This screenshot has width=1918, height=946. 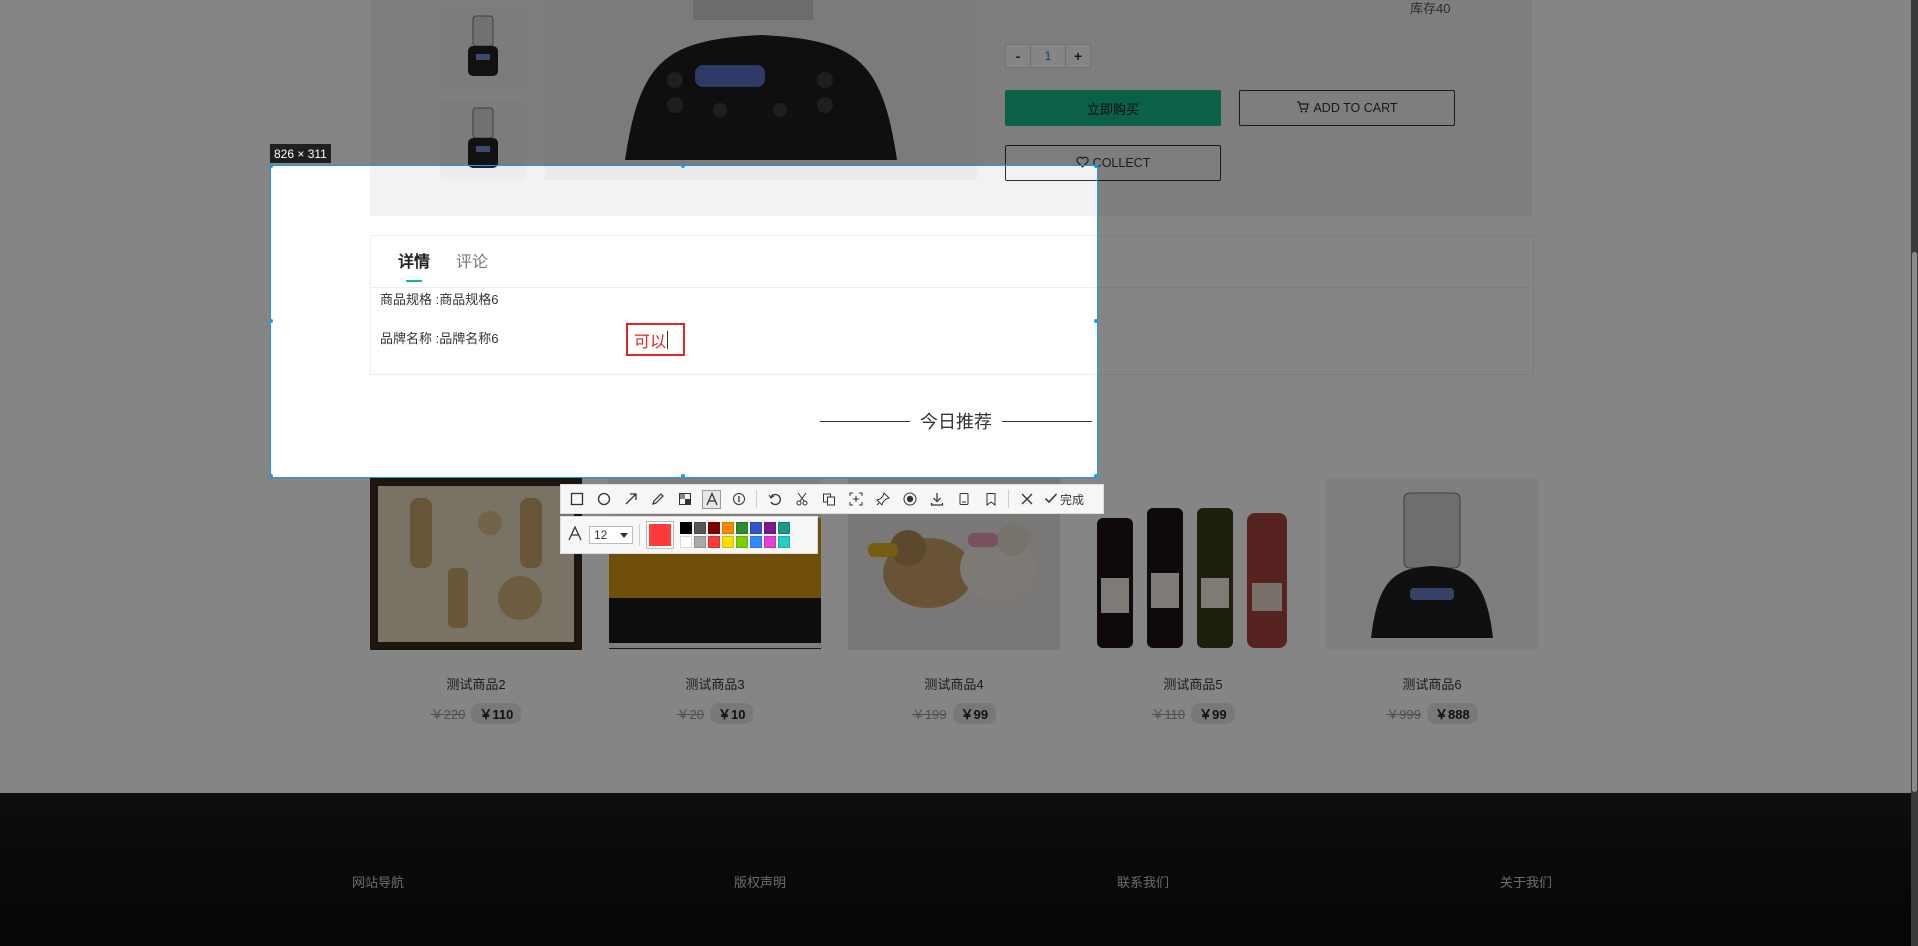 What do you see at coordinates (576, 499) in the screenshot?
I see `rectangle-tool-icon` at bounding box center [576, 499].